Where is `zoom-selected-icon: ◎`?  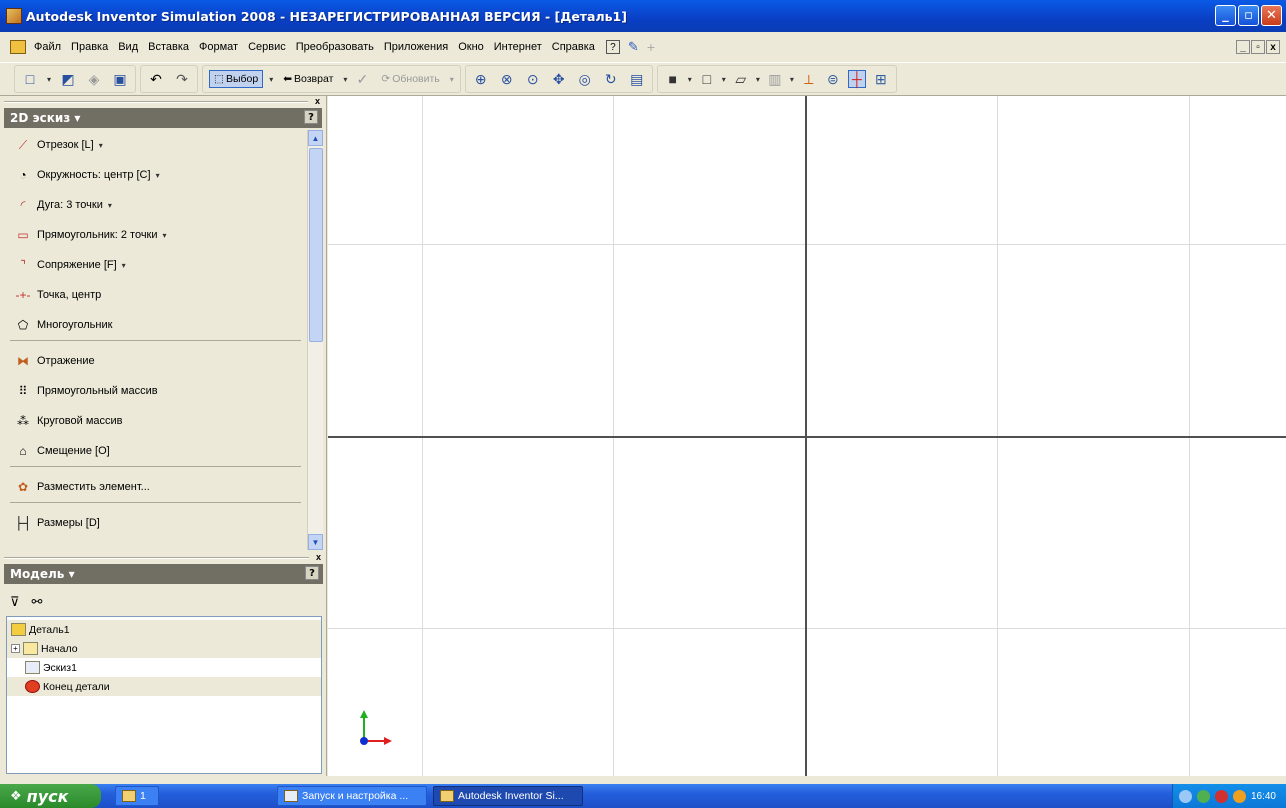 zoom-selected-icon: ◎ is located at coordinates (585, 79).